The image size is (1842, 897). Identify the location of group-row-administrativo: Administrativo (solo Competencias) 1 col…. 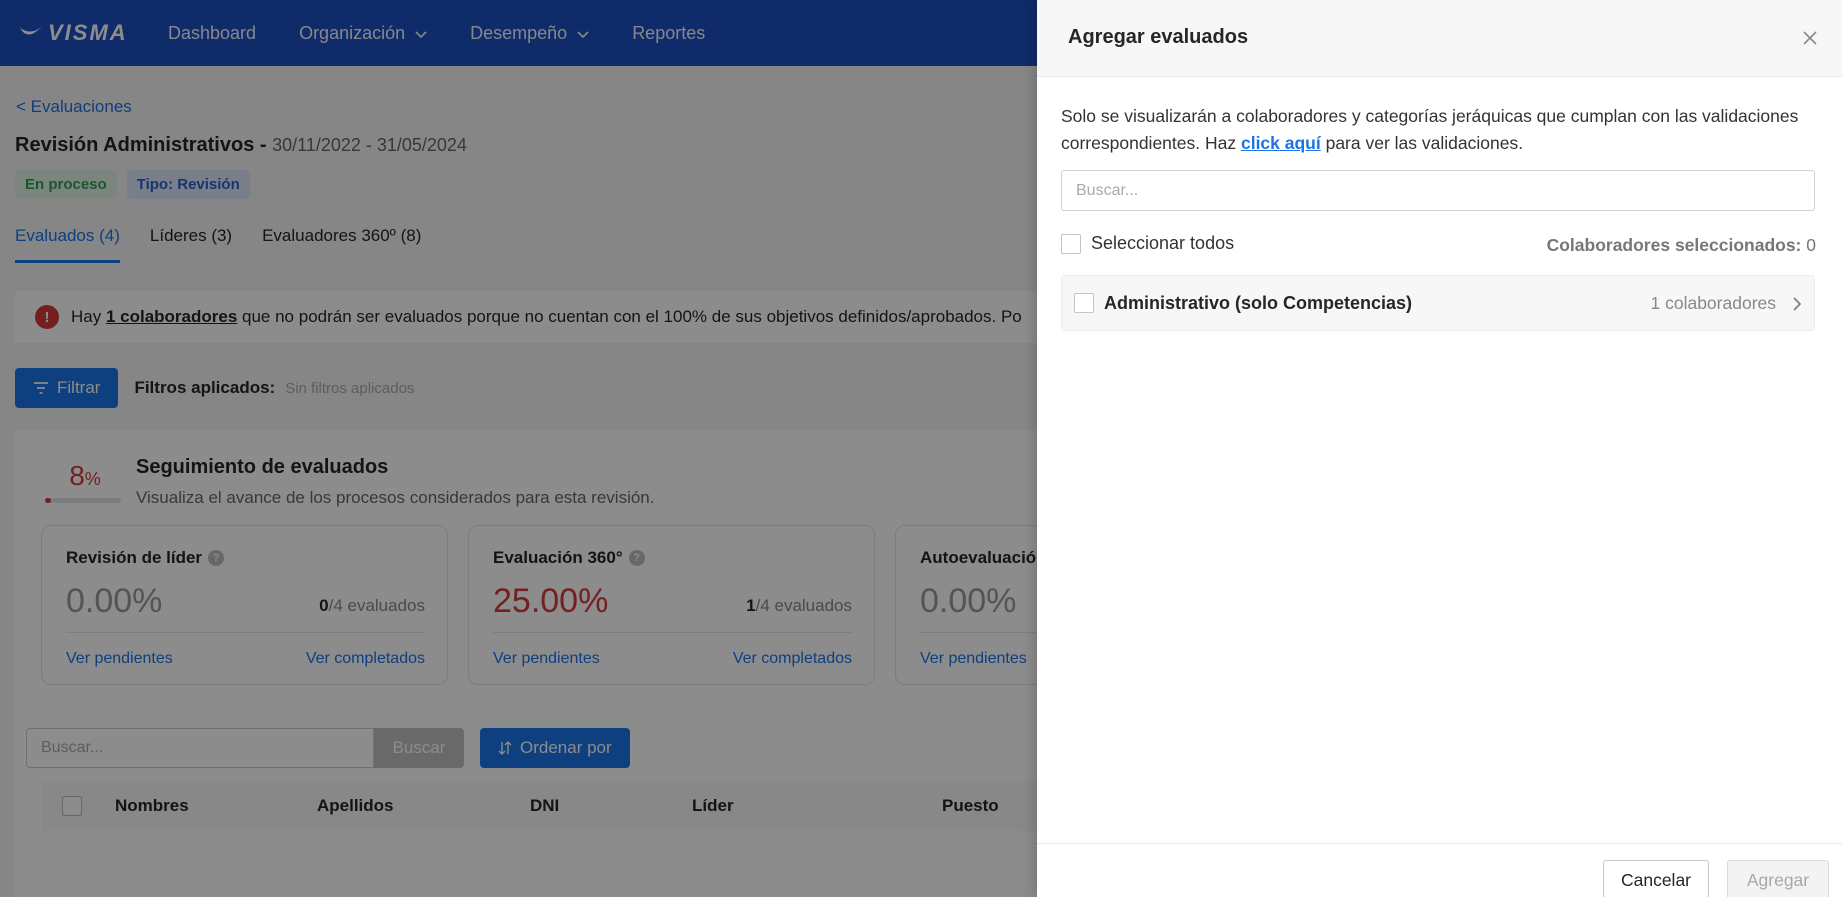
(1438, 303).